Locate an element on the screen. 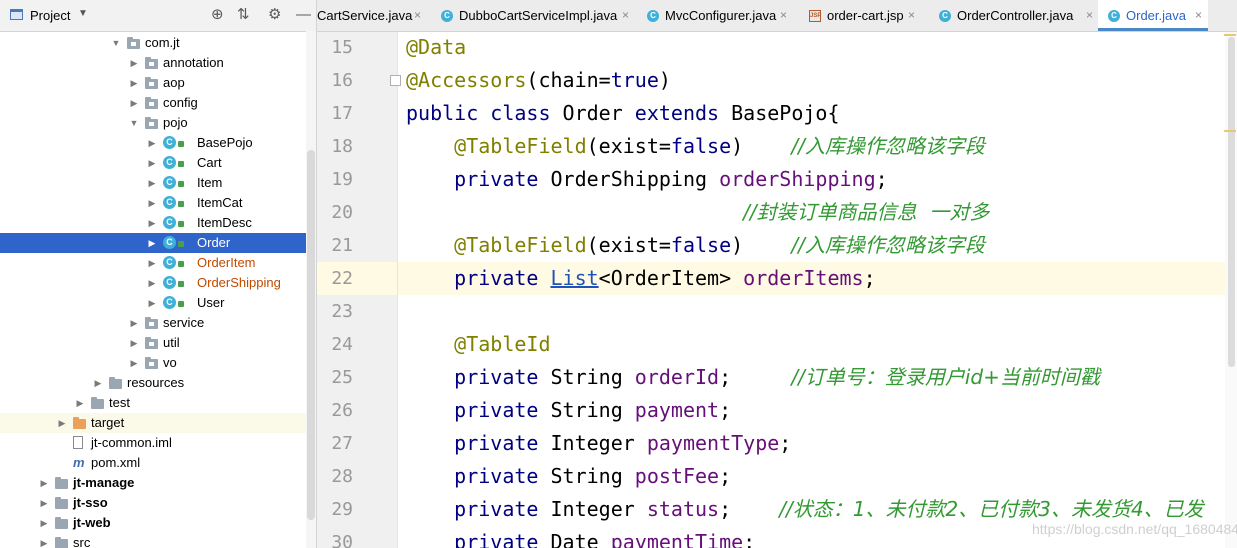  tree-item-label: Item is located at coordinates (210, 182).